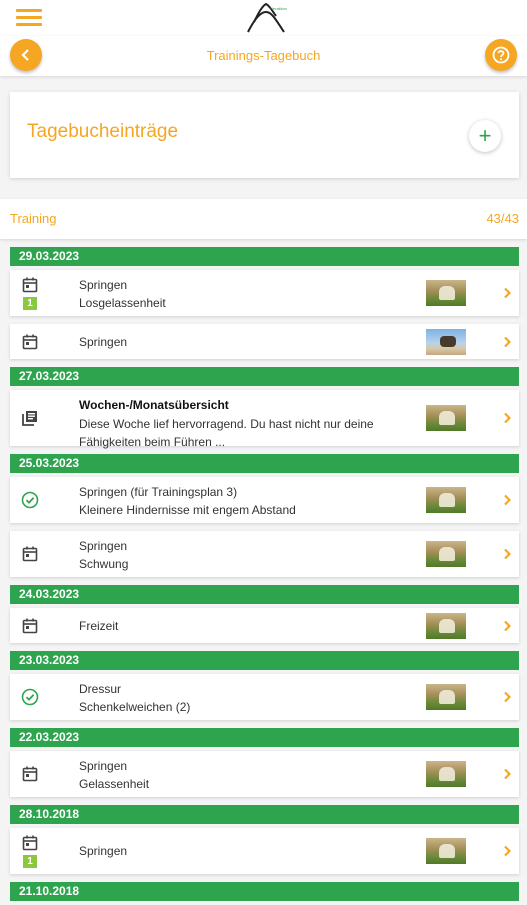 The height and width of the screenshot is (905, 527). Describe the element at coordinates (263, 219) in the screenshot. I see `training-section-bar: Training 43/43` at that location.